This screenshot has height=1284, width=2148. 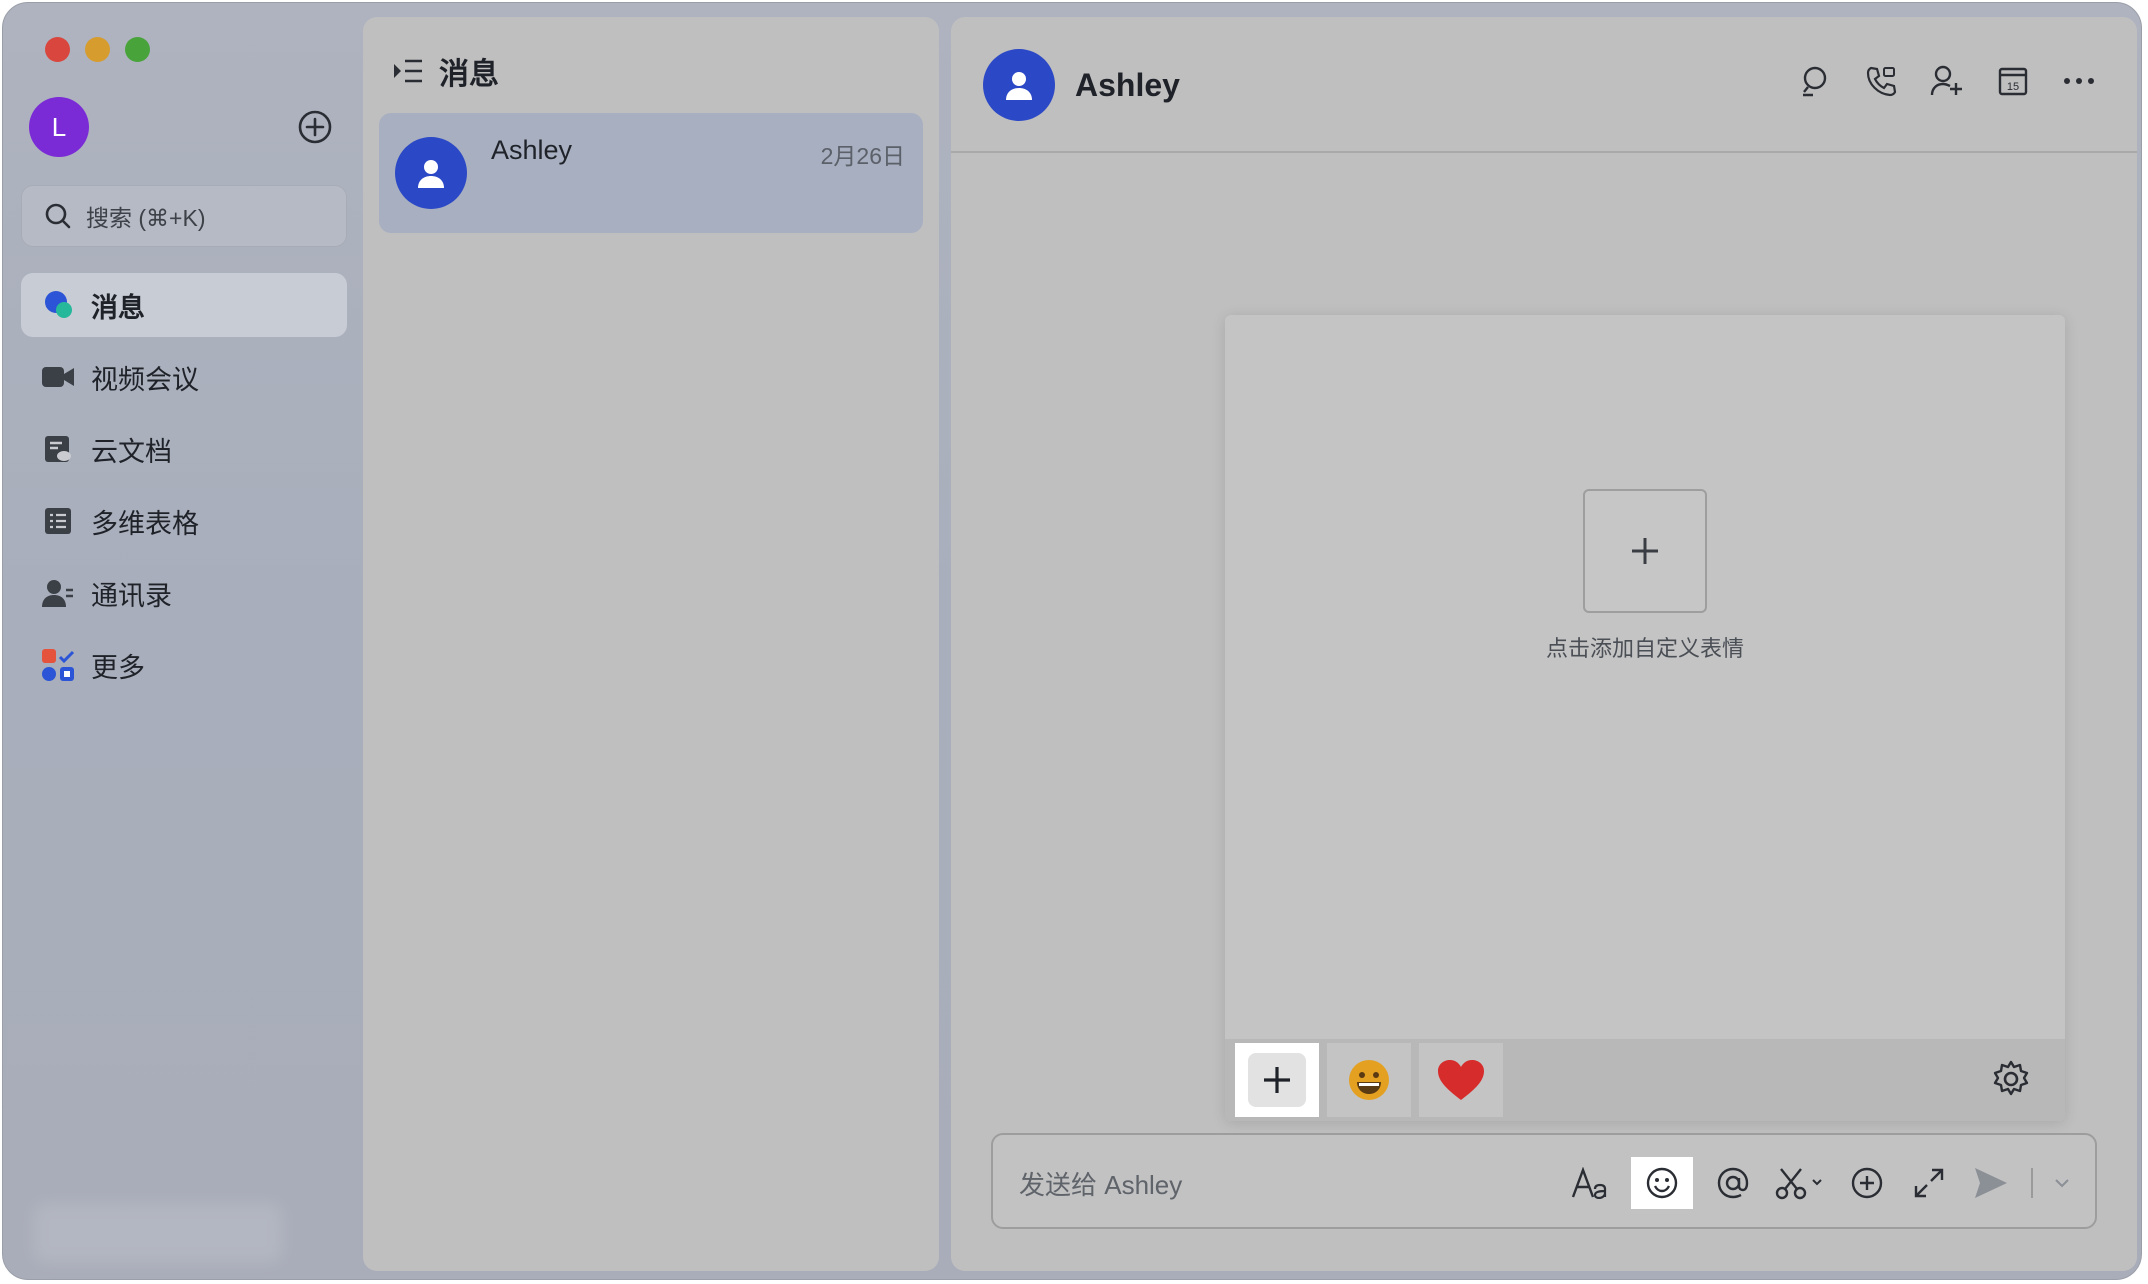 What do you see at coordinates (1733, 1183) in the screenshot?
I see `mention-icon` at bounding box center [1733, 1183].